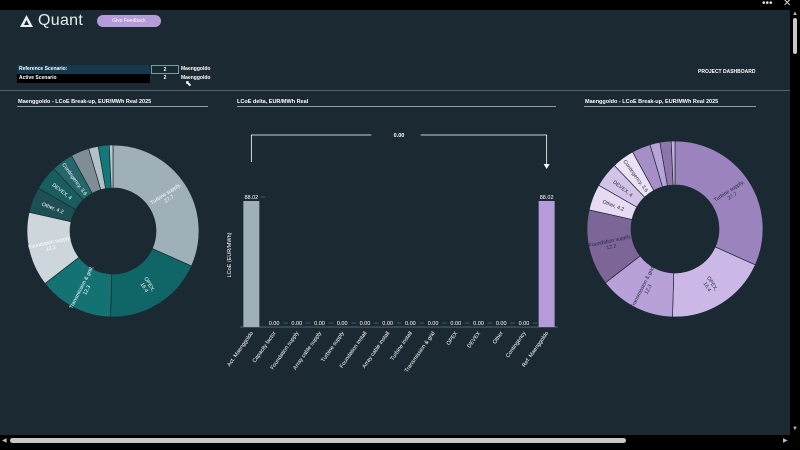 The height and width of the screenshot is (450, 800). Describe the element at coordinates (26, 21) in the screenshot. I see `logo-icon` at that location.